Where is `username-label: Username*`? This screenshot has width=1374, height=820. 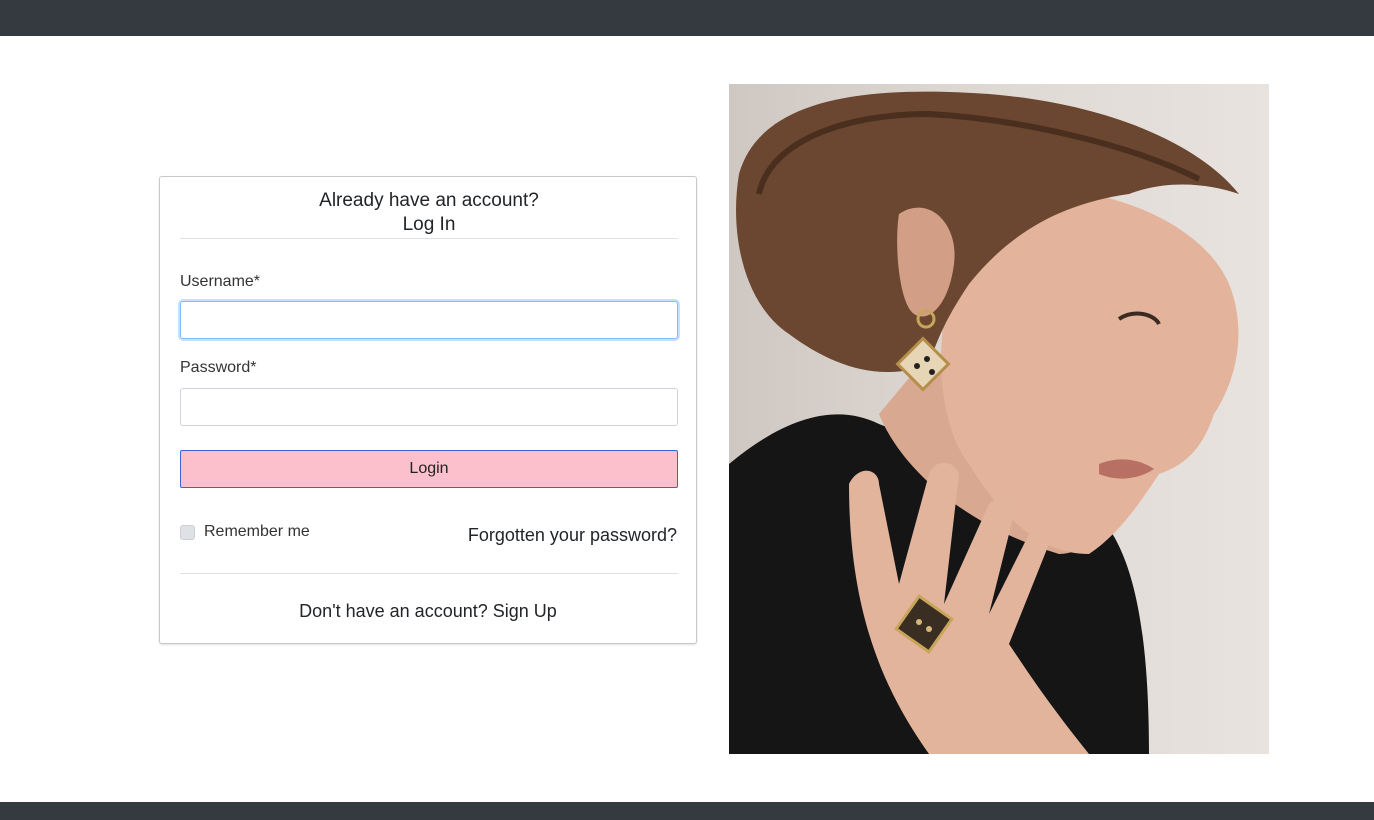 username-label: Username* is located at coordinates (220, 281).